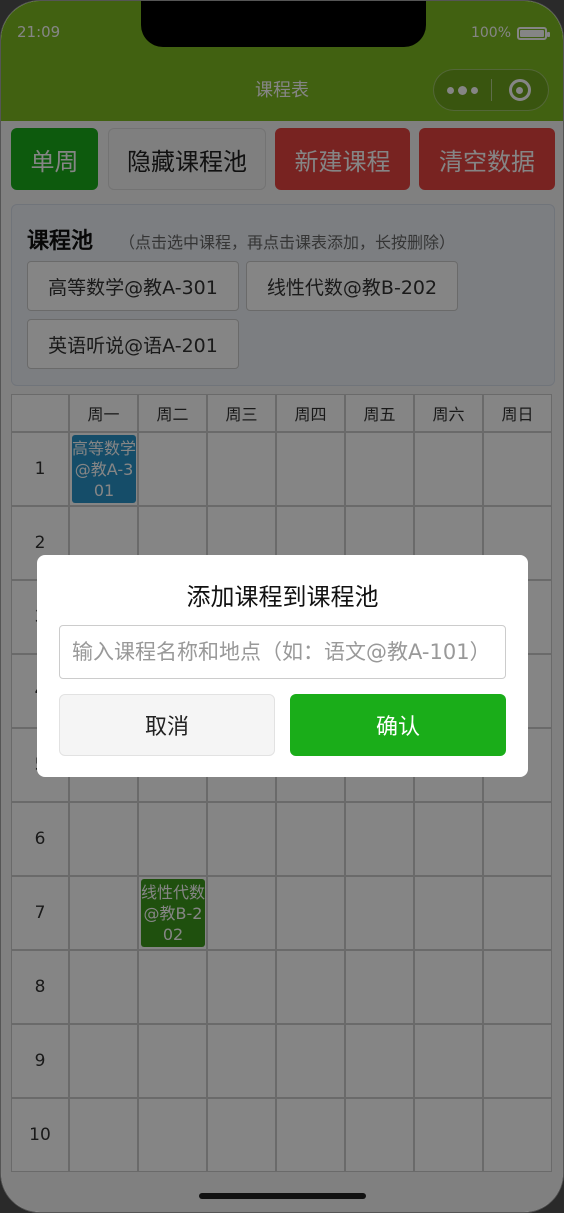  What do you see at coordinates (282, 597) in the screenshot?
I see `dialog-title: 添加课程到课程池` at bounding box center [282, 597].